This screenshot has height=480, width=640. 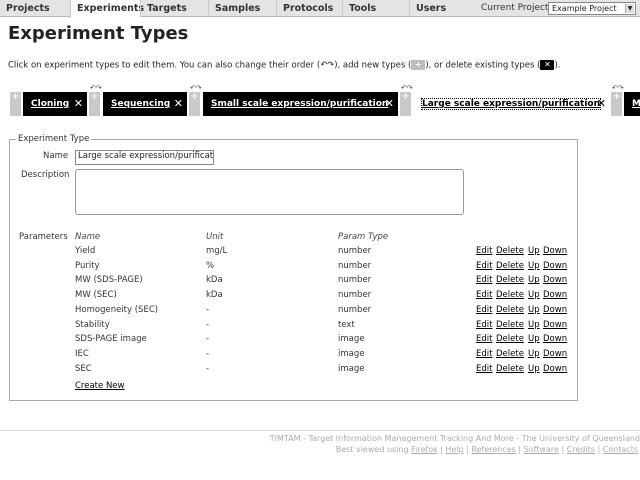 I want to click on param-unit: mg/L, so click(x=217, y=251).